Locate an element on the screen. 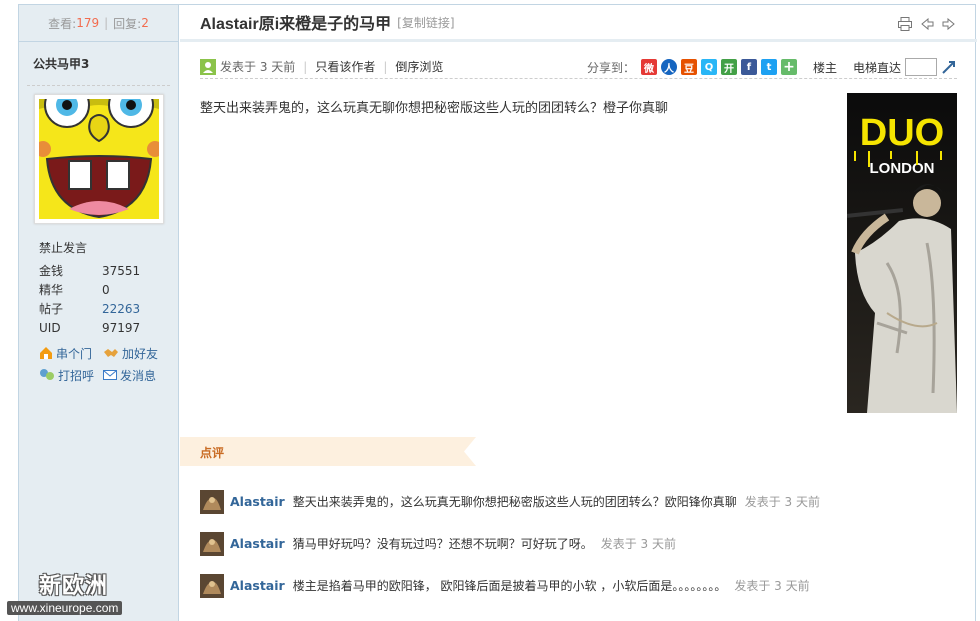  author-only-link: 只看该作者 is located at coordinates (345, 66).